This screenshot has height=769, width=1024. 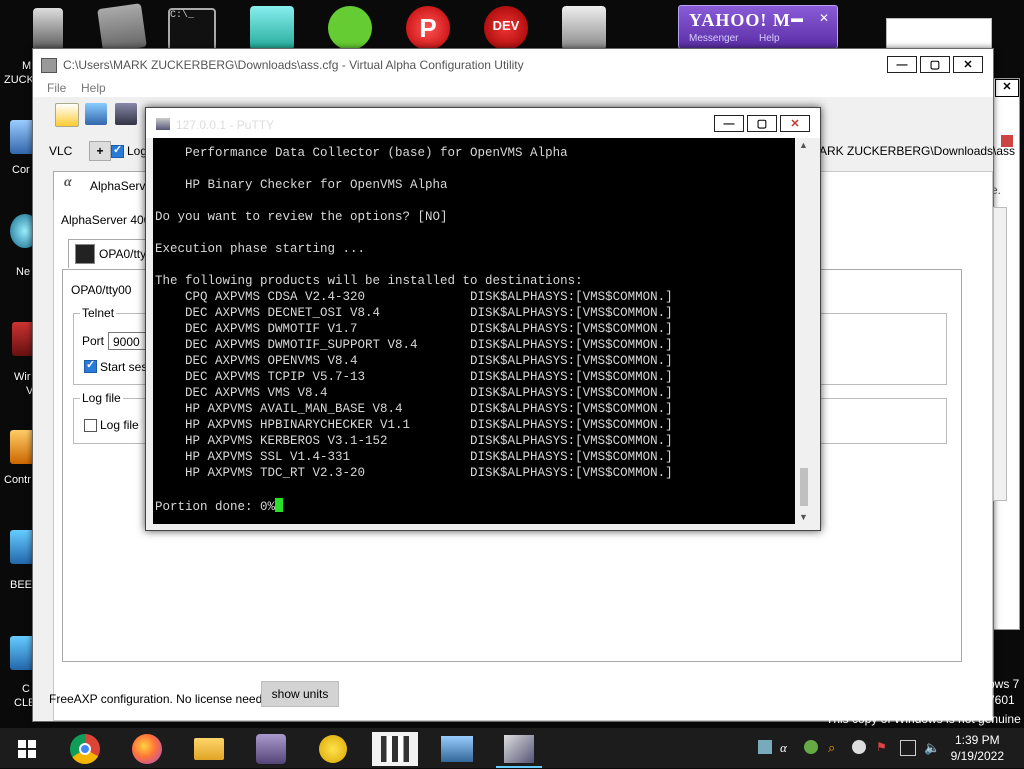 I want to click on close-button: ✕, so click(x=968, y=64).